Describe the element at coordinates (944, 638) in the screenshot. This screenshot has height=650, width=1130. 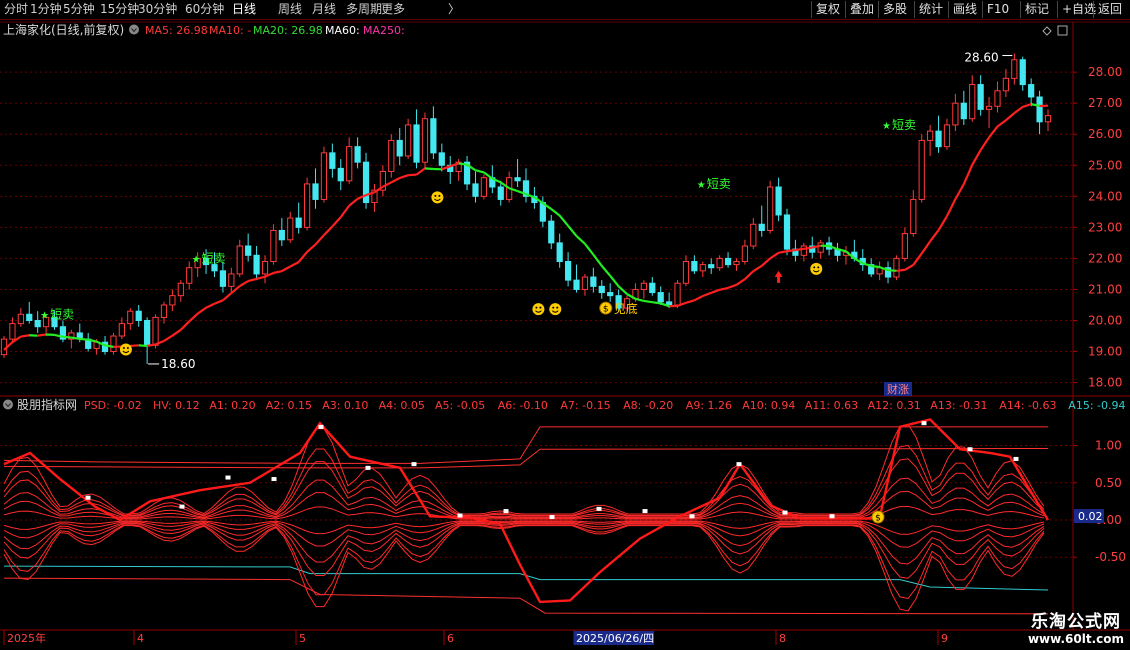
I see `xaxis-label: 9` at that location.